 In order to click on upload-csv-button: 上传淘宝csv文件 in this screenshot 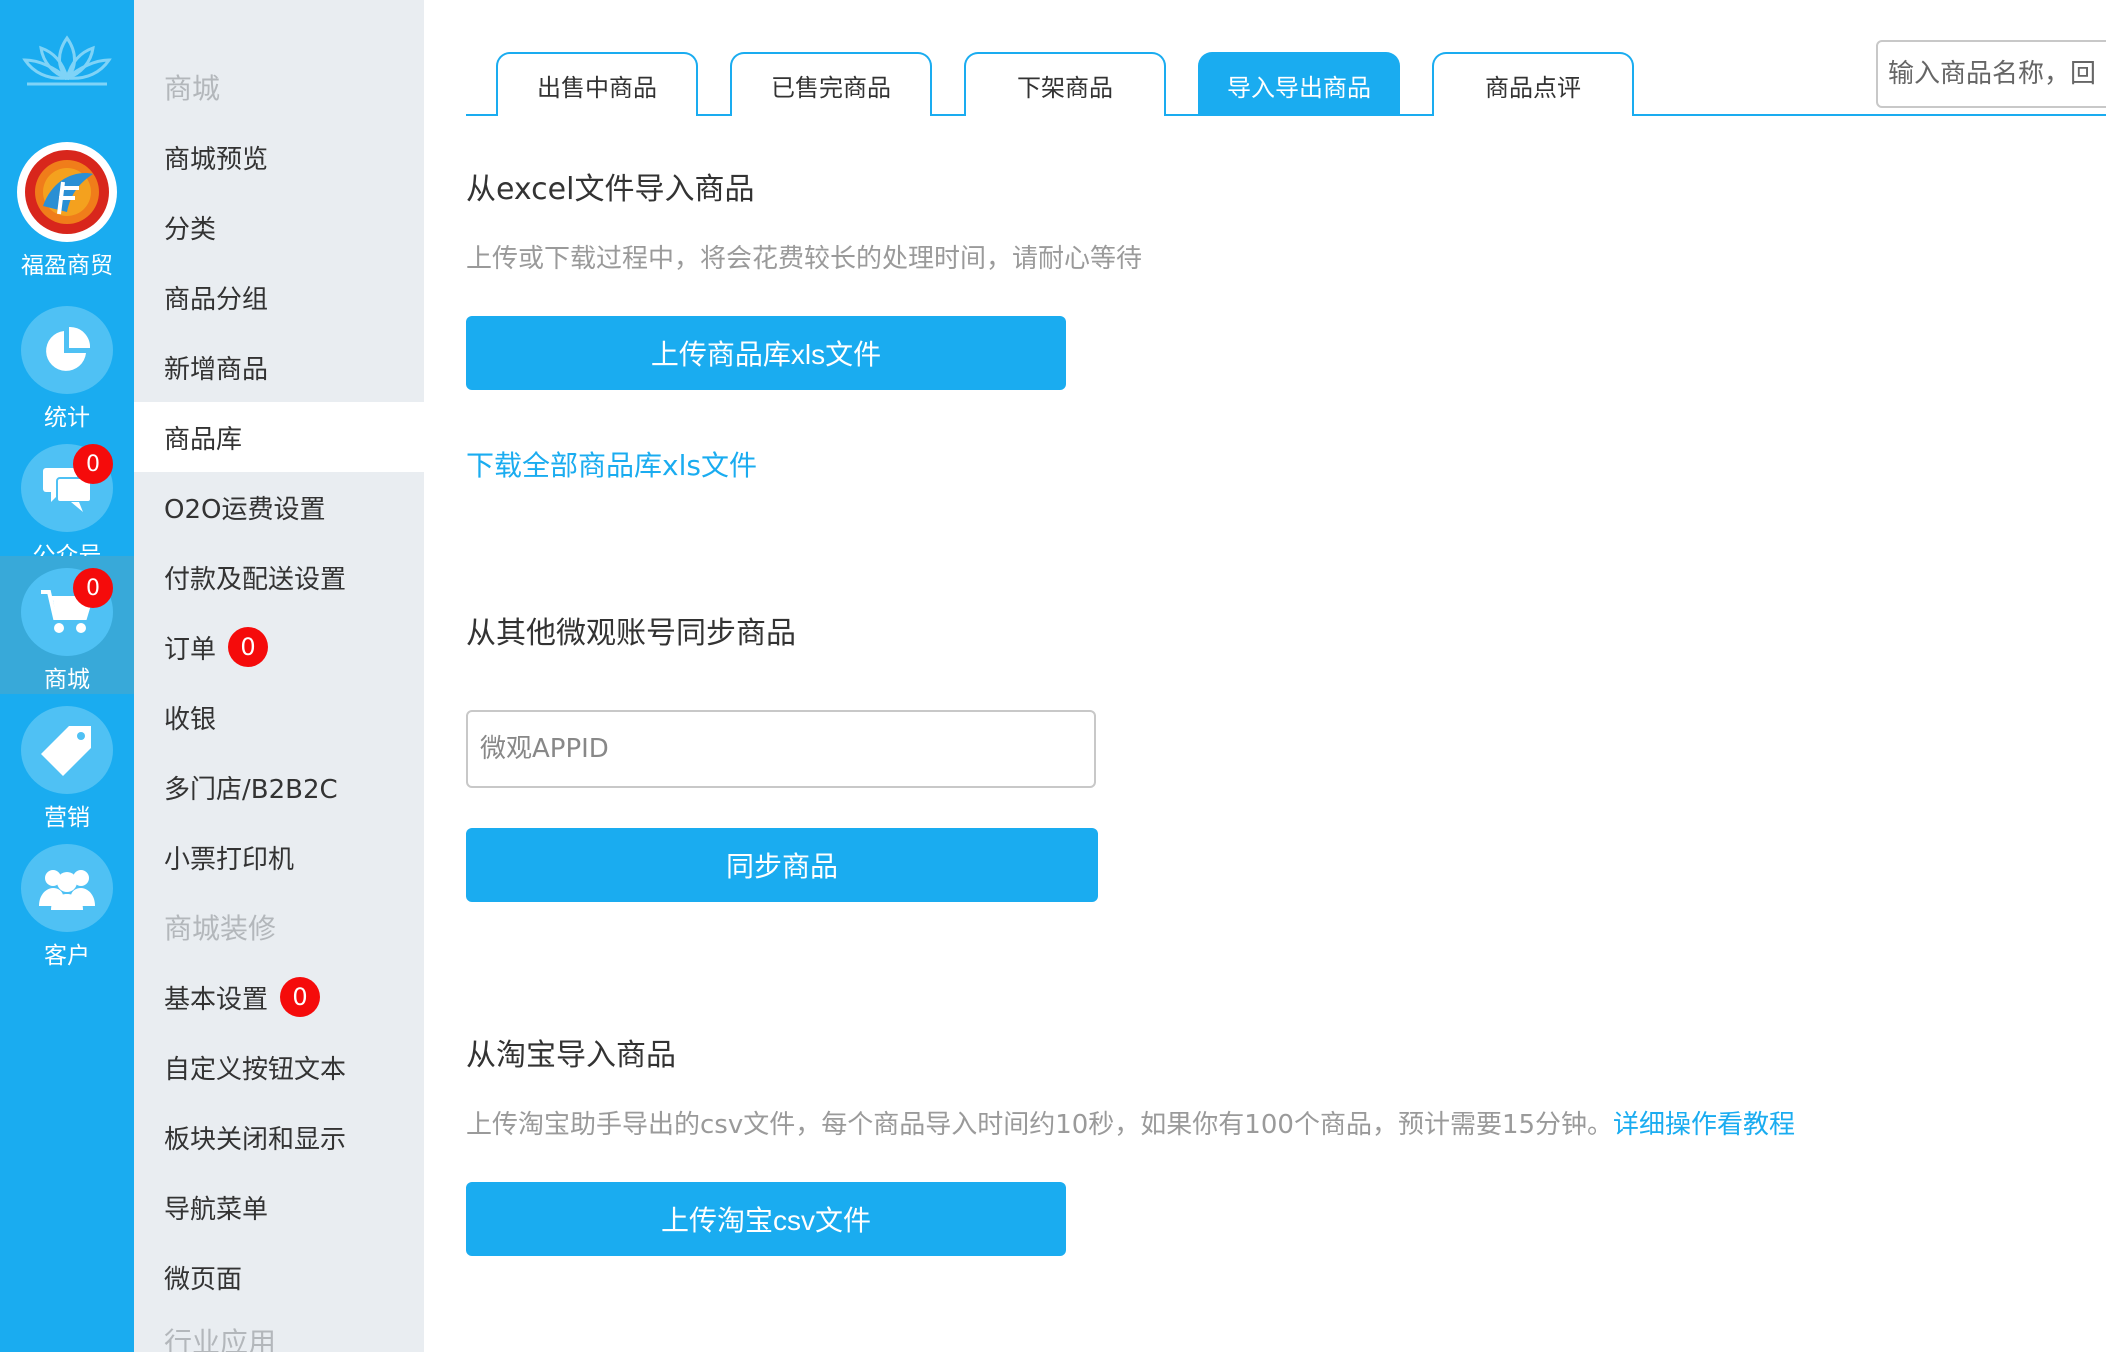, I will do `click(766, 1219)`.